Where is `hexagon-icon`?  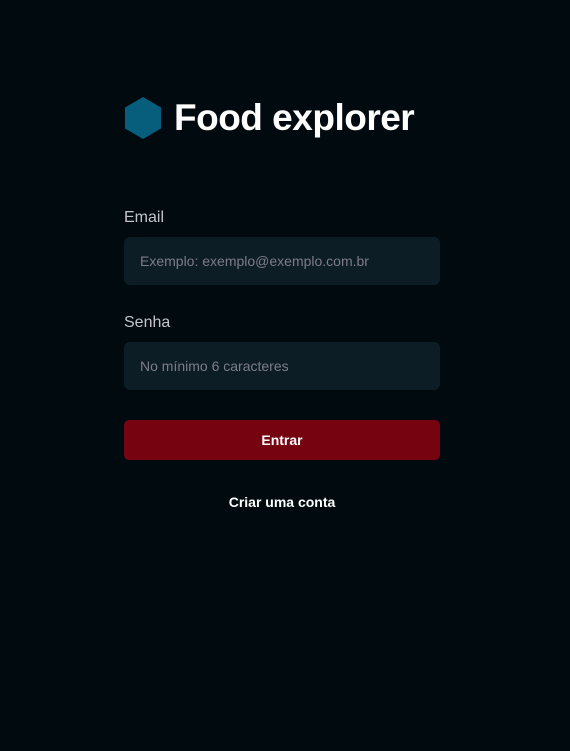 hexagon-icon is located at coordinates (143, 118).